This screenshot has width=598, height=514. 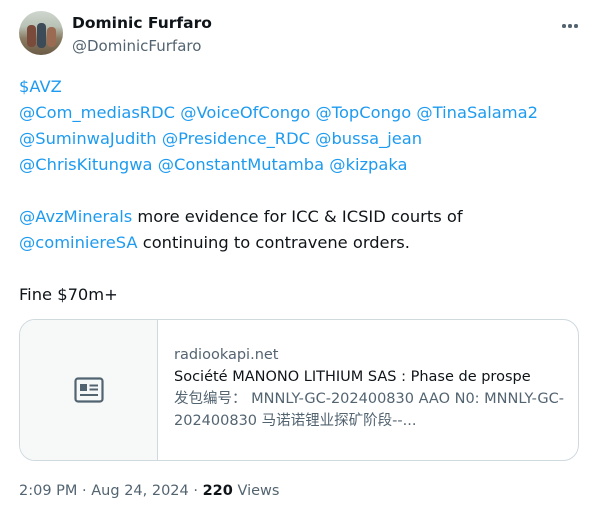 I want to click on mention-link: @SuminwaJudith, so click(x=88, y=138).